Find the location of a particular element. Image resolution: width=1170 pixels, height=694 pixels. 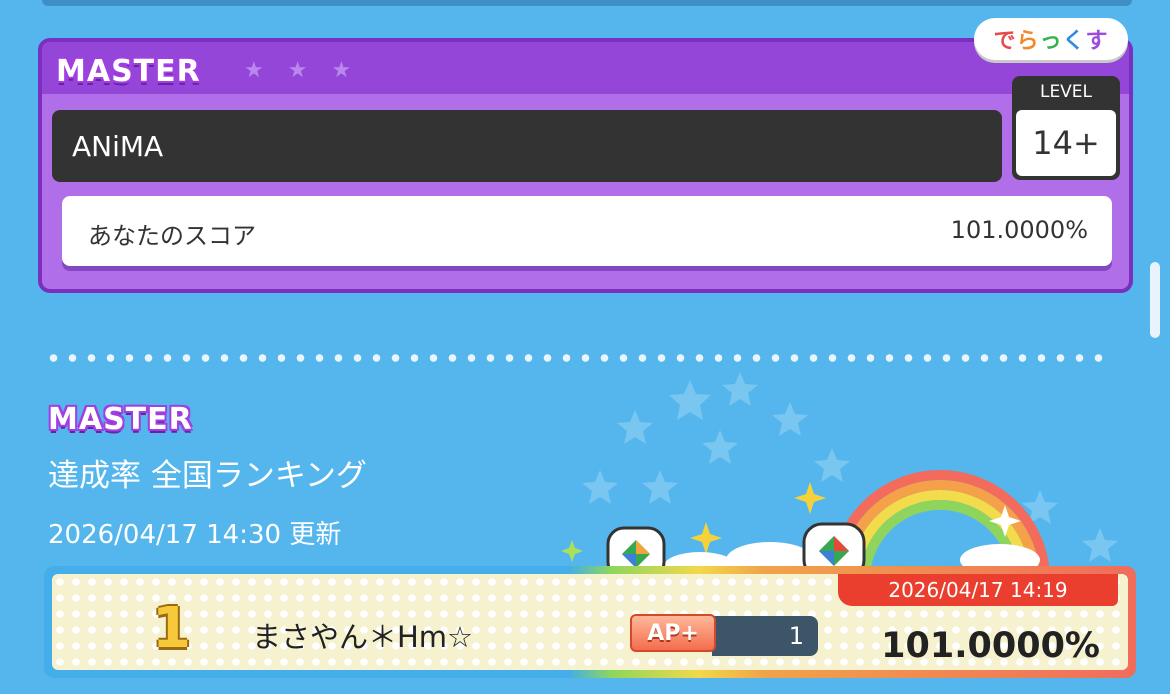

sparkle-icons is located at coordinates (791, 522).